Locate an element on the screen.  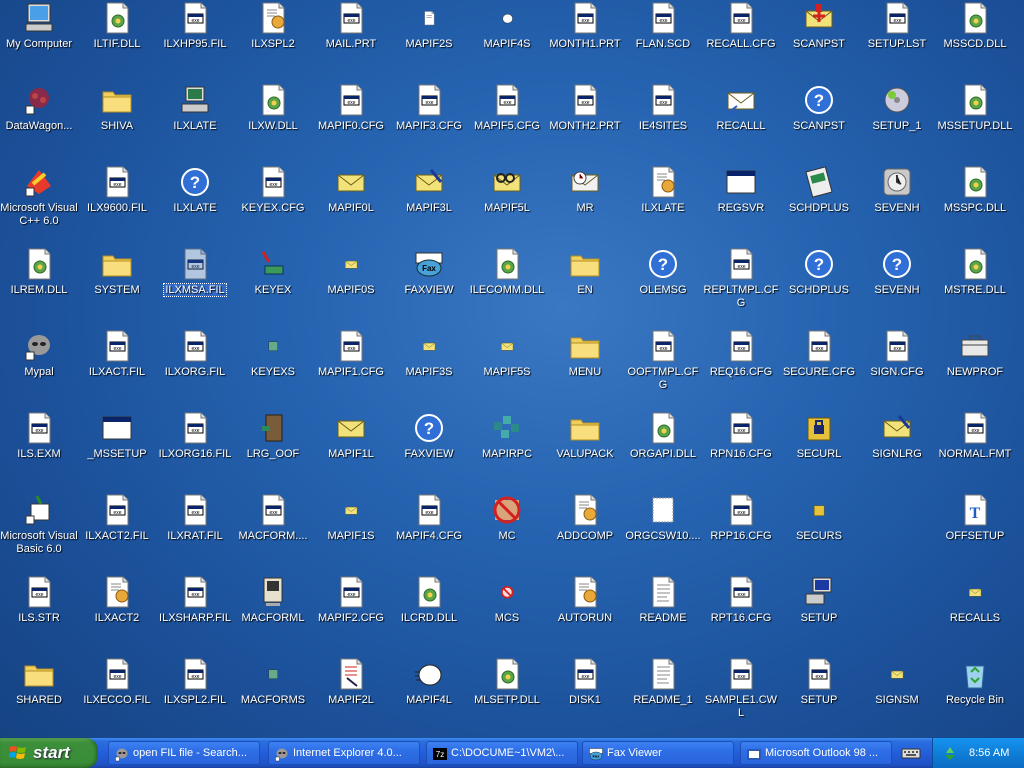
desktop-icon: T OFFSETUP is located at coordinates (975, 533).